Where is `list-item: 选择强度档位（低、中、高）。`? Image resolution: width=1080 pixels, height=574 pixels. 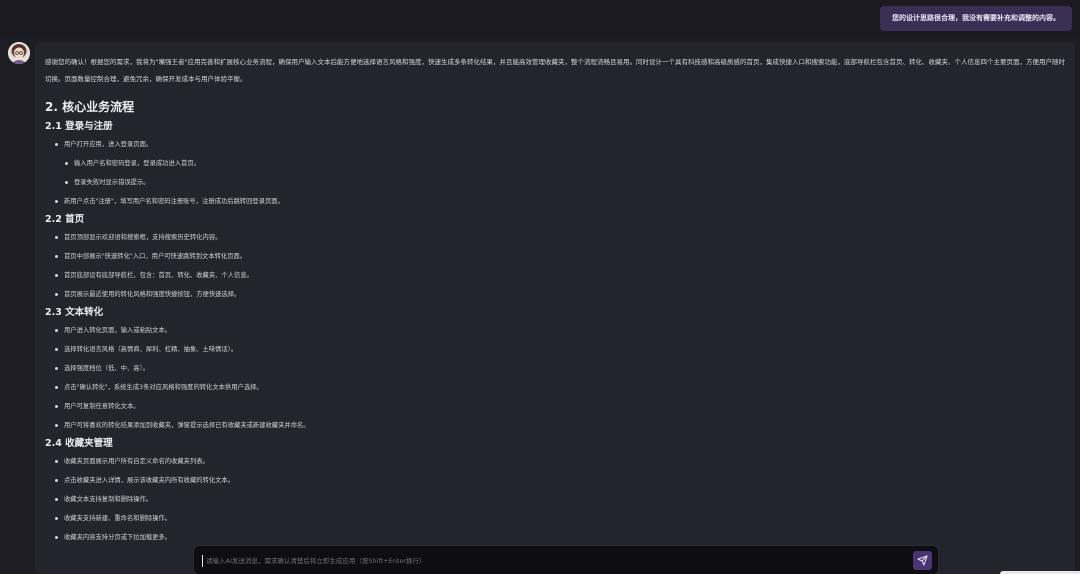 list-item: 选择强度档位（低、中、高）。 is located at coordinates (560, 368).